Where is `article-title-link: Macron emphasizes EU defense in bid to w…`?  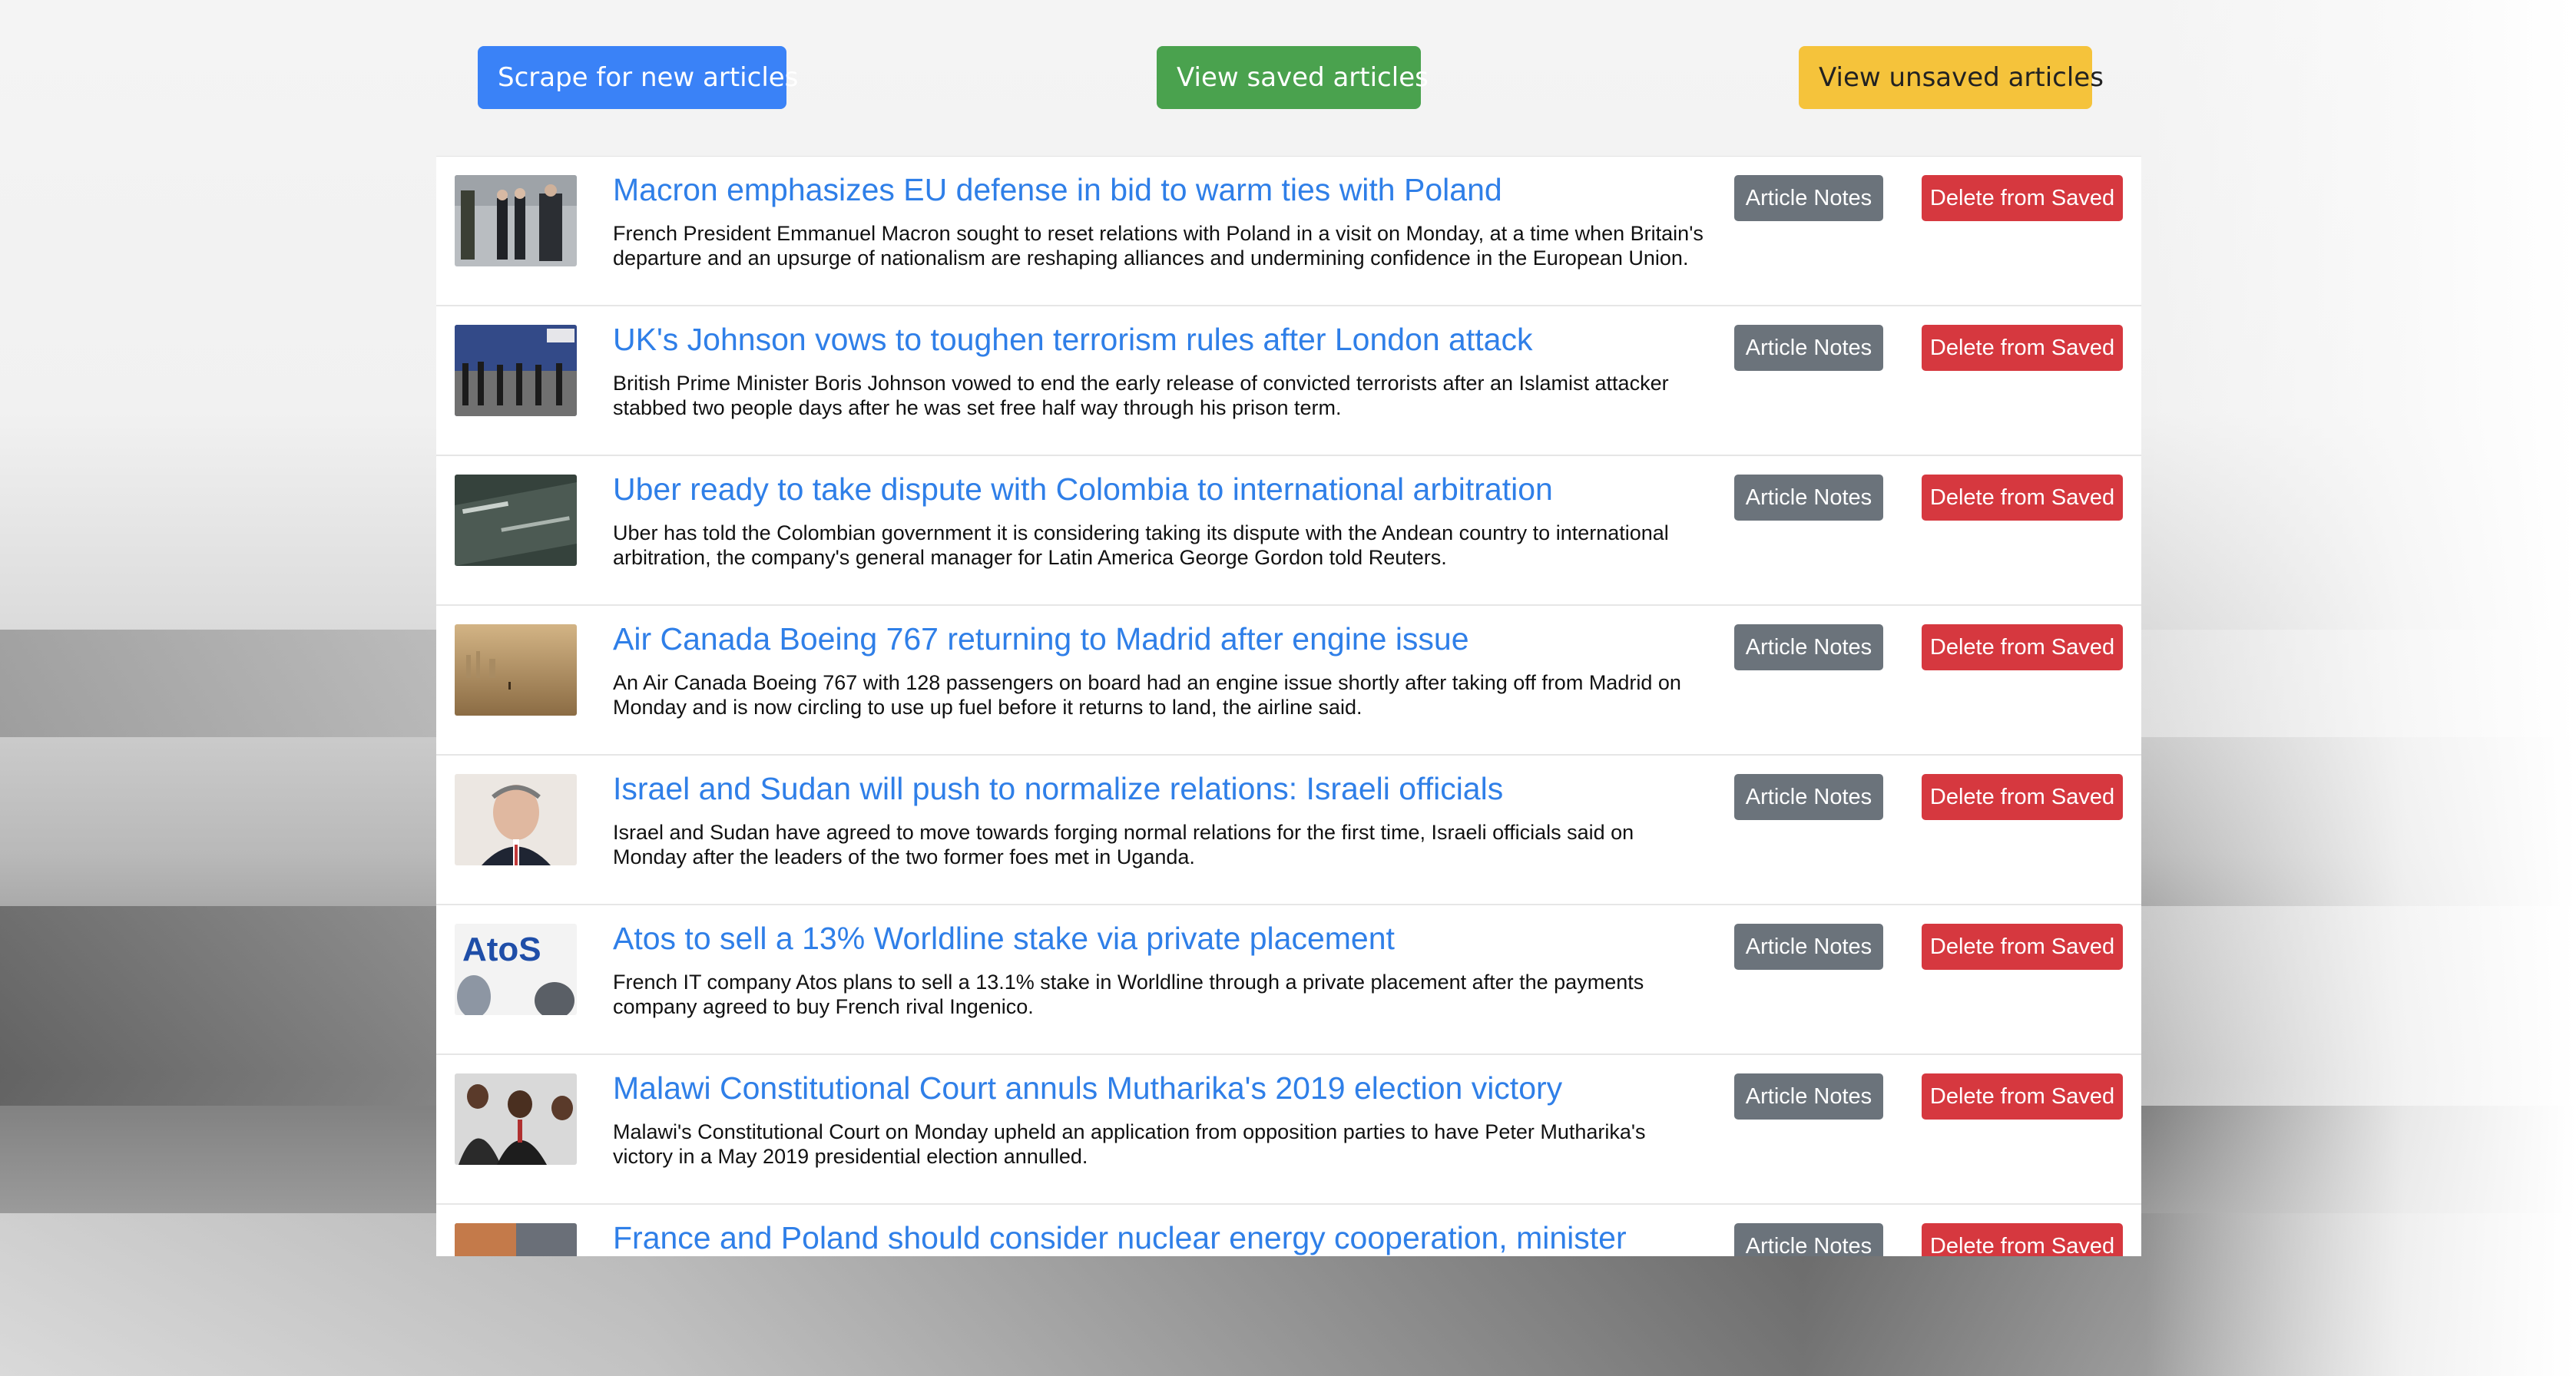 article-title-link: Macron emphasizes EU defense in bid to w… is located at coordinates (1158, 190).